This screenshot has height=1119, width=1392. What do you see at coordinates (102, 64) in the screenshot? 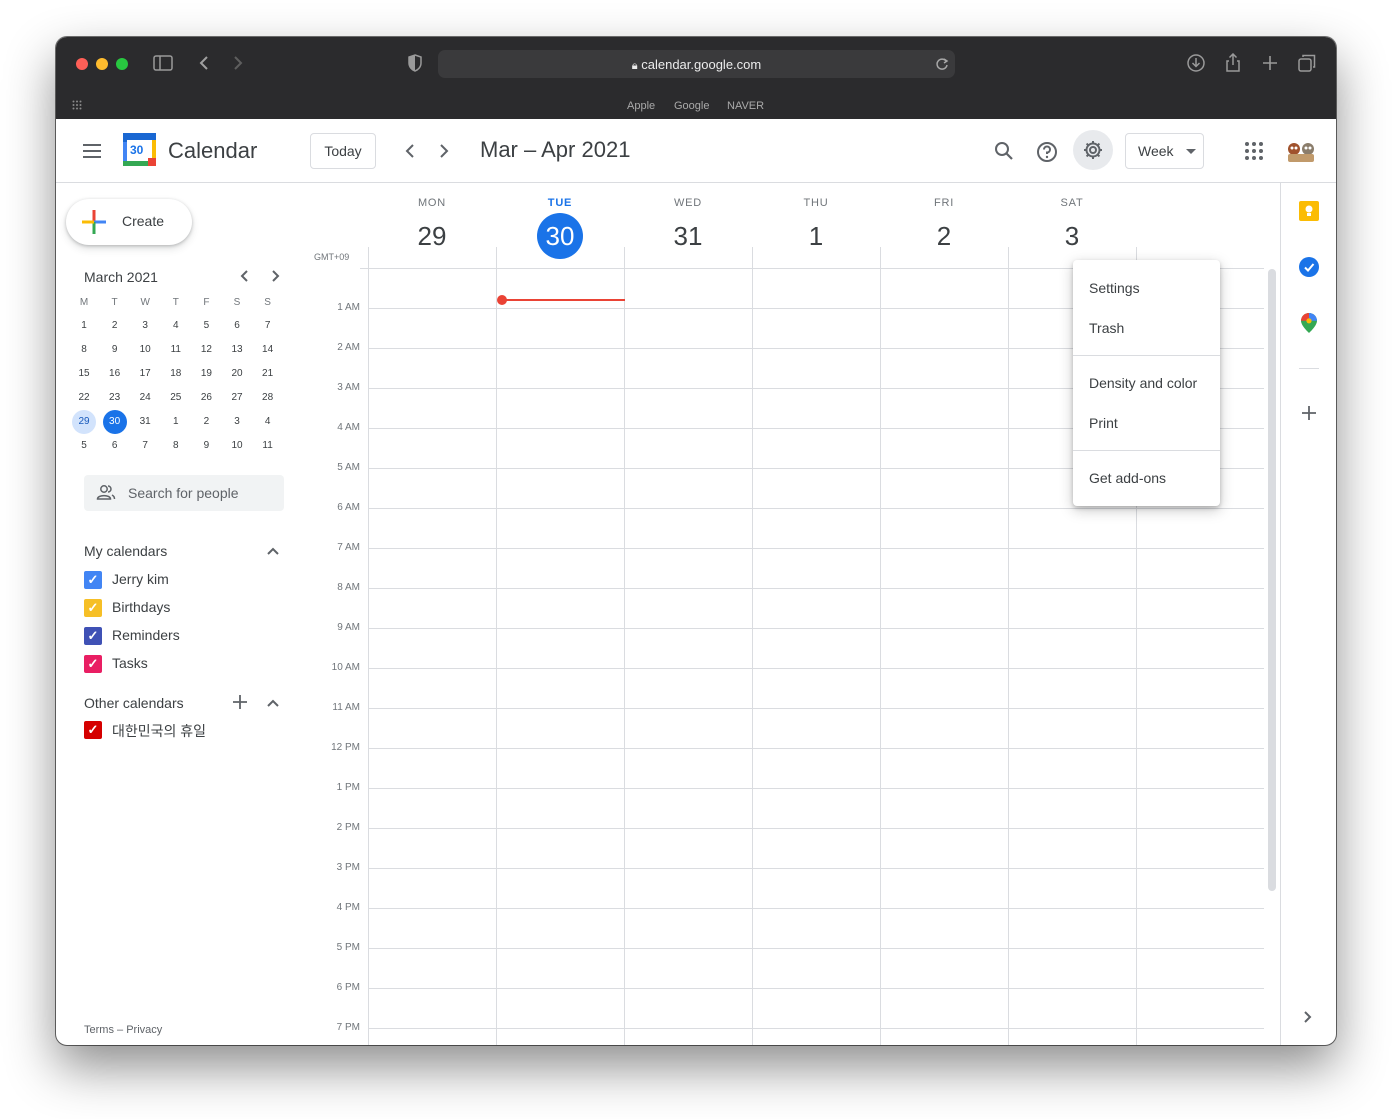
I see `minimize-window-button` at bounding box center [102, 64].